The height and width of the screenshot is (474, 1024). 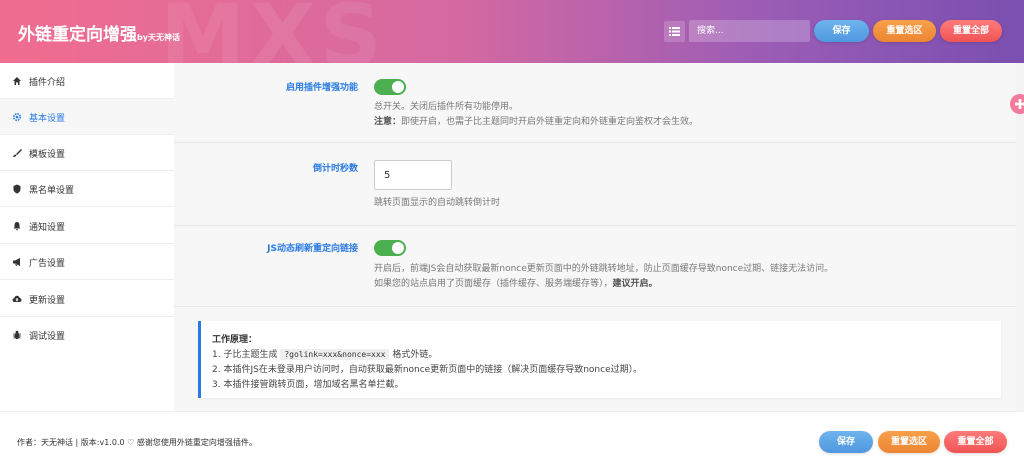 I want to click on credit-text: 作者：天无神话 | 版本:v1.0.0, so click(x=71, y=442).